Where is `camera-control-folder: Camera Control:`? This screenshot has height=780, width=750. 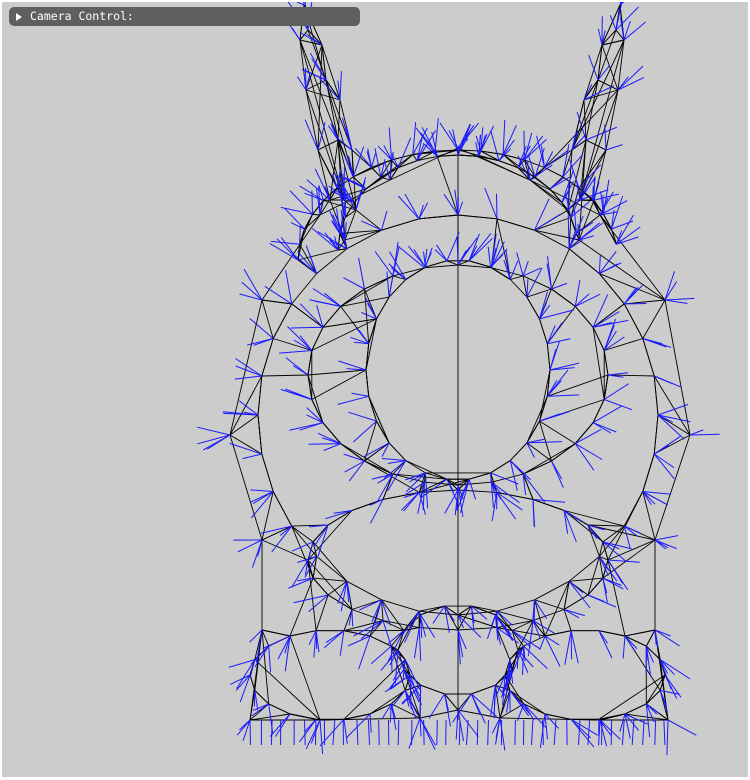 camera-control-folder: Camera Control: is located at coordinates (184, 16).